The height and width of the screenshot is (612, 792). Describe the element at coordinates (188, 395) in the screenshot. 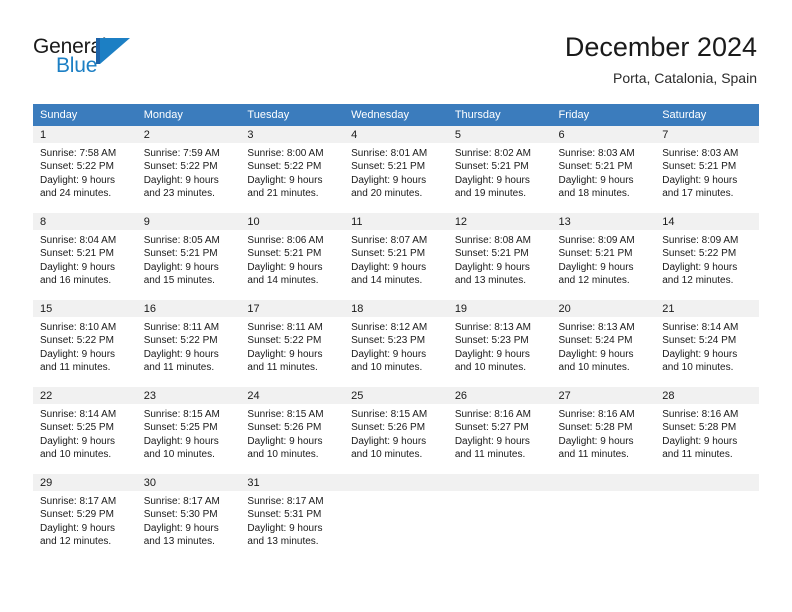

I see `day-cell-header: 23` at that location.